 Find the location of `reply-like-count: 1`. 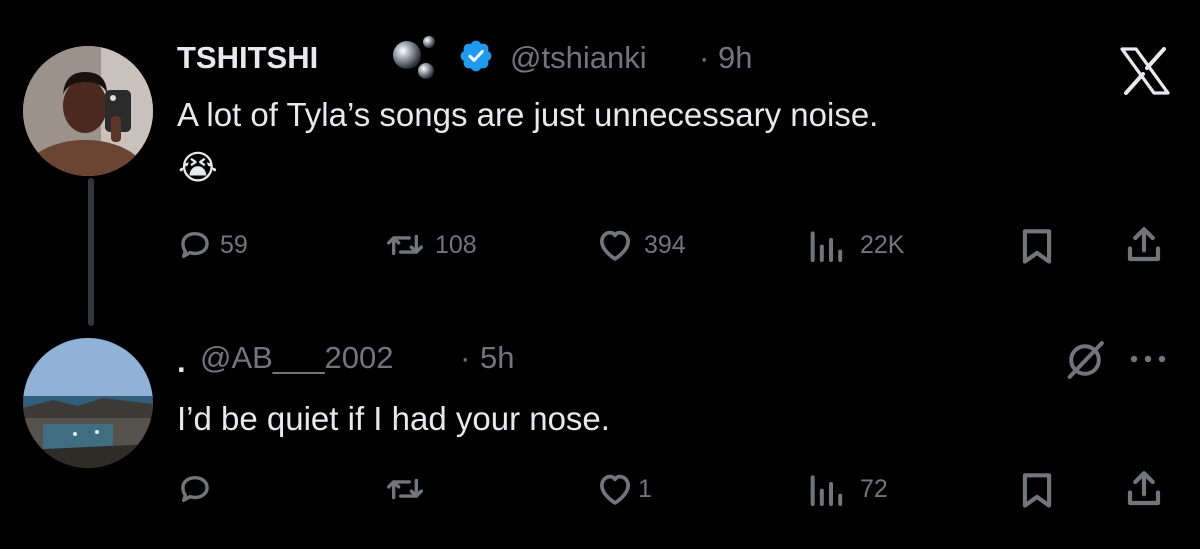

reply-like-count: 1 is located at coordinates (645, 488).